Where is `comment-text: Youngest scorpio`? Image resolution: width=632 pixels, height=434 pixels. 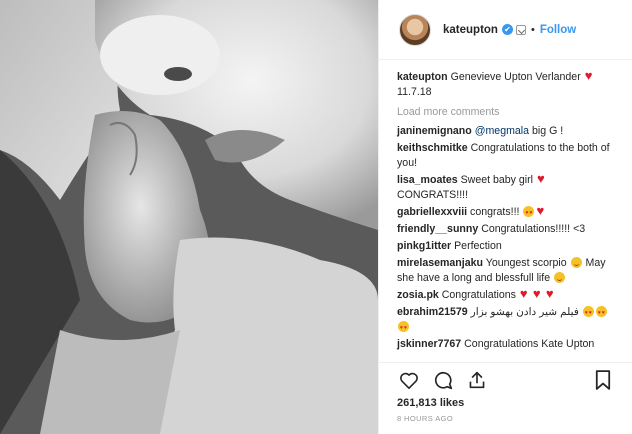
comment-text: Youngest scorpio is located at coordinates (526, 263).